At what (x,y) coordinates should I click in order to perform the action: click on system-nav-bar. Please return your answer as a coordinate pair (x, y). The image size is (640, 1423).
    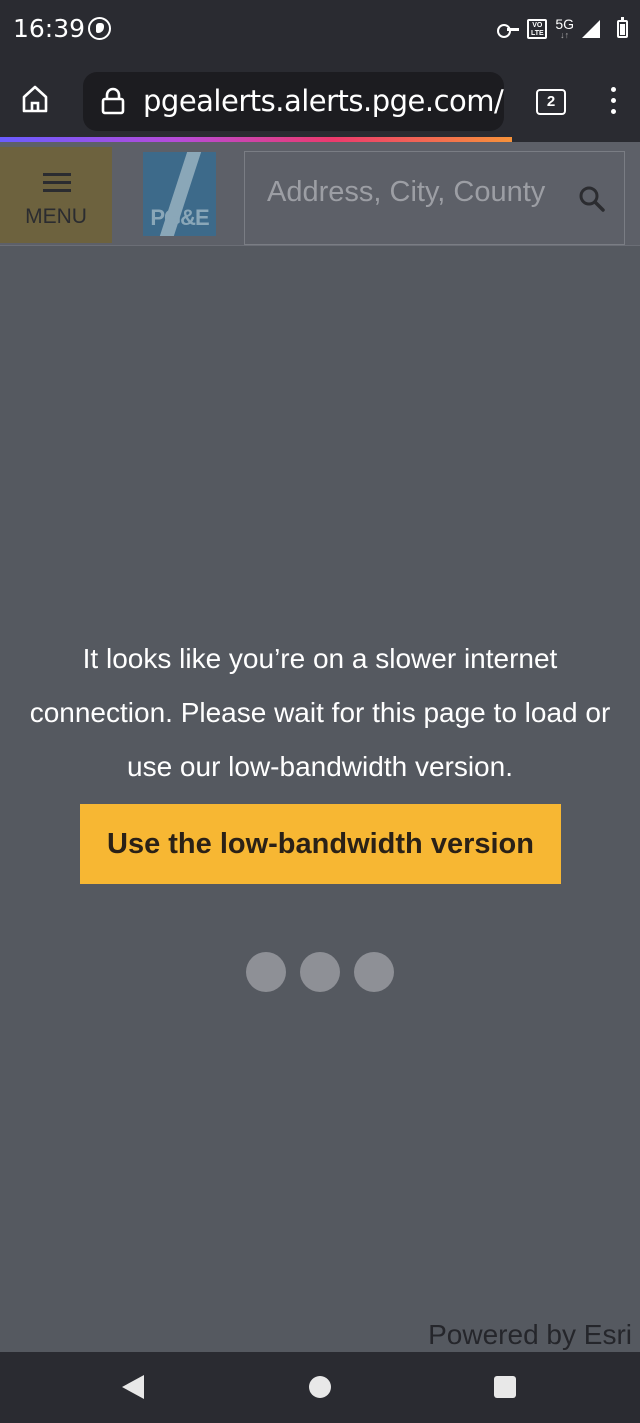
    Looking at the image, I should click on (320, 1387).